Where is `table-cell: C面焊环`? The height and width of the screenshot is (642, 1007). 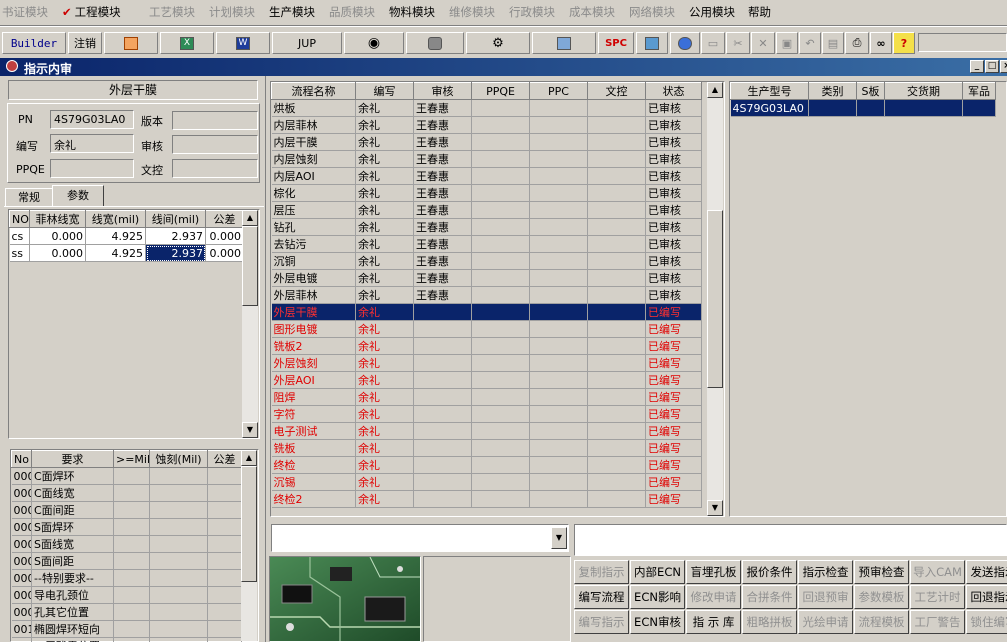
table-cell: C面焊环 is located at coordinates (72, 476).